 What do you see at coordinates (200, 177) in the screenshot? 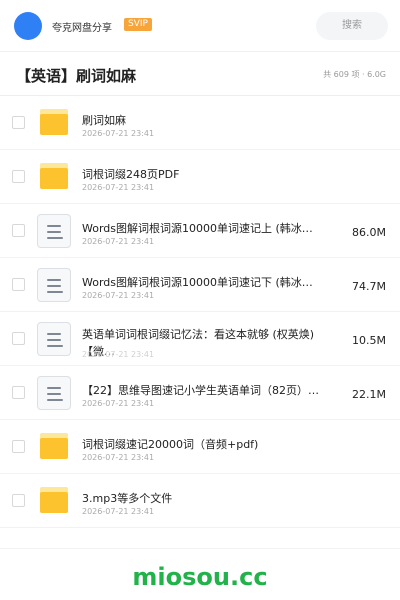
I see `file-row: 词根词缀248页PDF 2026-07-21 23:41` at bounding box center [200, 177].